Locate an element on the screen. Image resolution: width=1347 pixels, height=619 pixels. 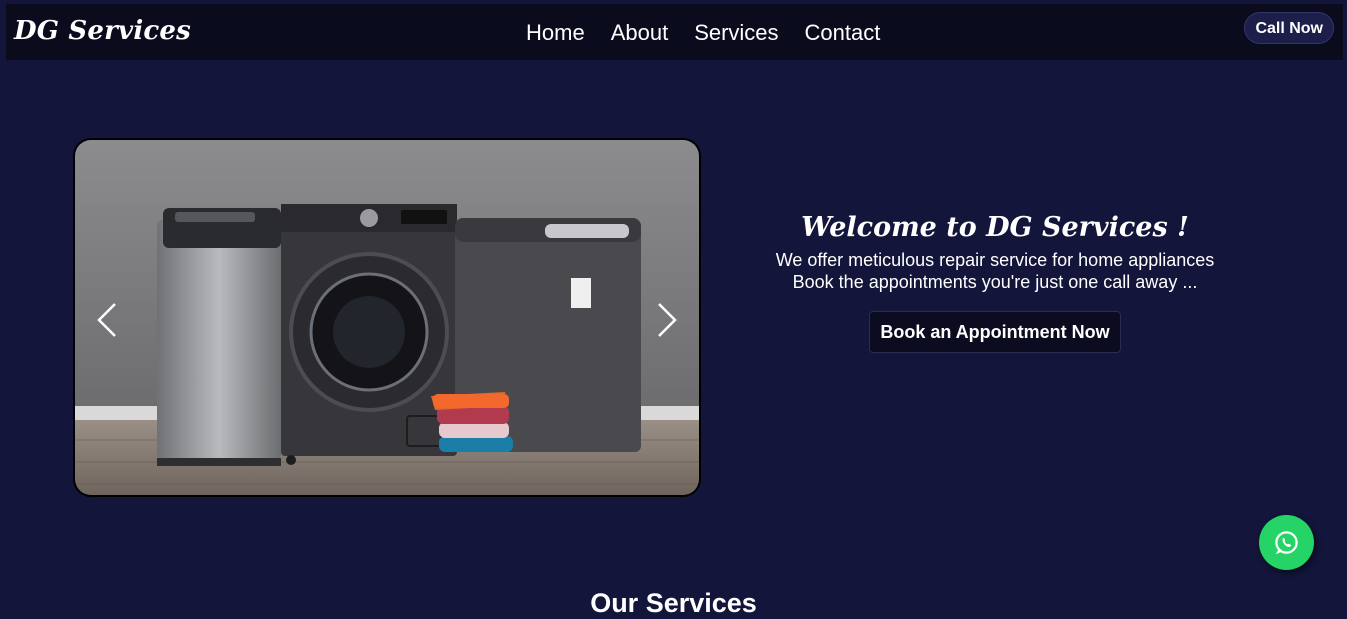
brand-logo: DG Services is located at coordinates (102, 31).